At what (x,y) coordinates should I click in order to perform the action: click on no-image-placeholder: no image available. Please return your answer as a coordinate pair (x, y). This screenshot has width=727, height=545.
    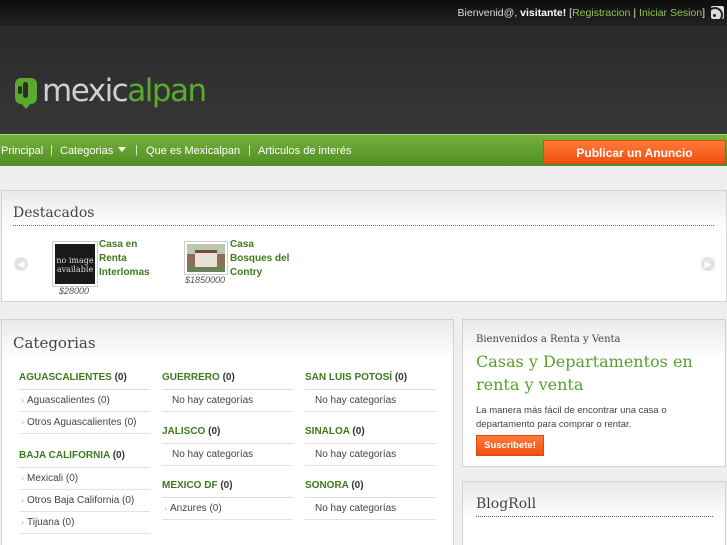
    Looking at the image, I should click on (75, 264).